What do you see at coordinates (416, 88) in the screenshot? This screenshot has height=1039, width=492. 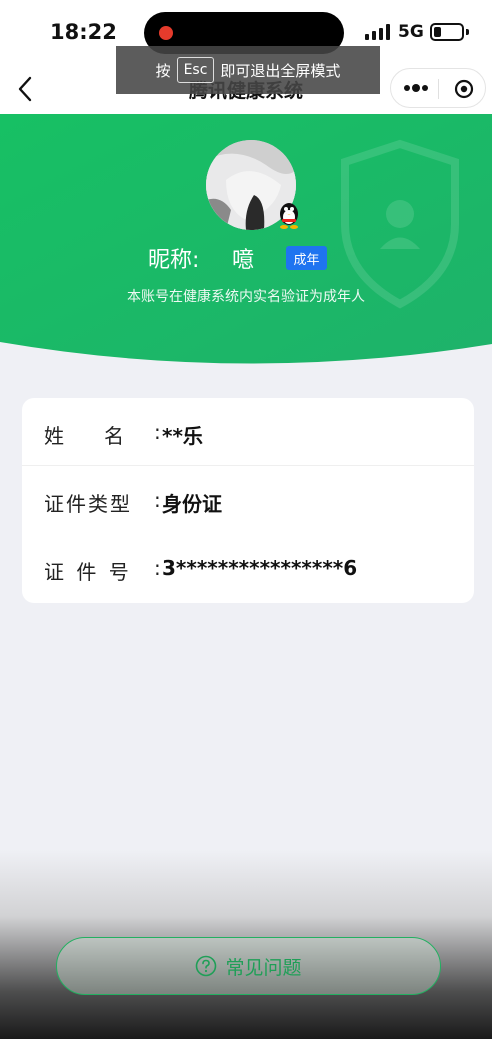 I see `more-icon` at bounding box center [416, 88].